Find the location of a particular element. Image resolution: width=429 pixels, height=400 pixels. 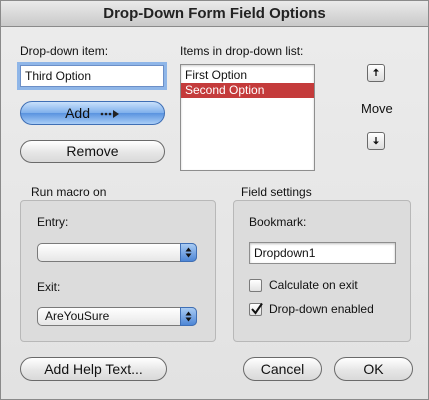

calculate-on-exit-label: Calculate on exit is located at coordinates (313, 285).